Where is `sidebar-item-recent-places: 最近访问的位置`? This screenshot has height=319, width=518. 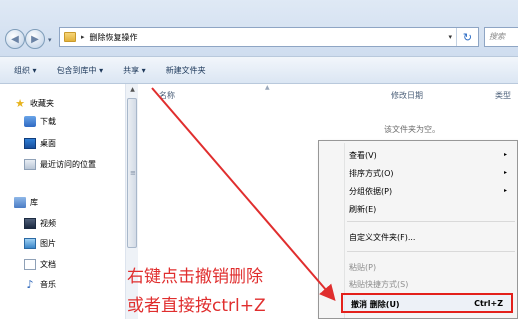
sidebar-item-recent-places: 最近访问的位置 is located at coordinates (60, 164).